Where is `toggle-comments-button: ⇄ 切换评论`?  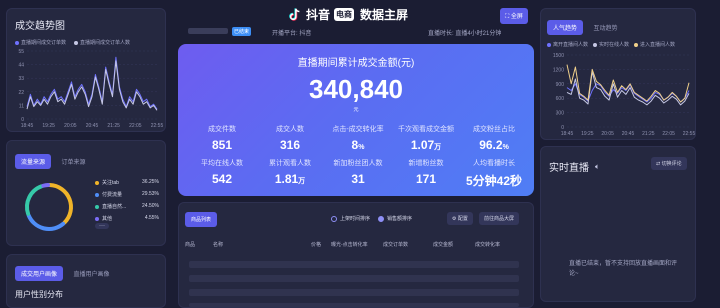
toggle-comments-button: ⇄ 切换评论 is located at coordinates (669, 163).